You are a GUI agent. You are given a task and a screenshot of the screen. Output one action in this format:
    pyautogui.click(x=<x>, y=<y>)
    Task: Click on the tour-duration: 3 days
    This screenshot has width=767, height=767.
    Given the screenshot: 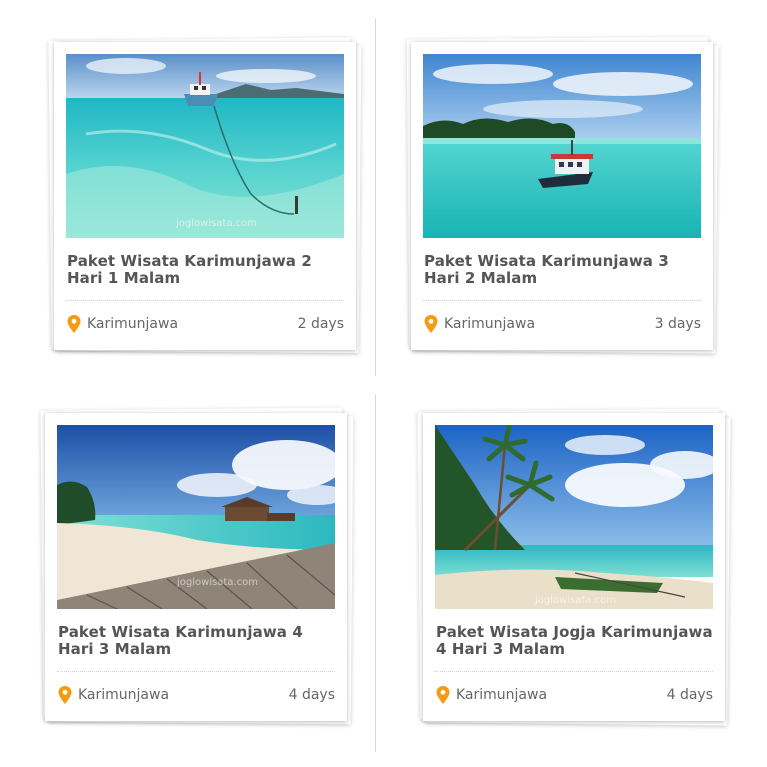 What is the action you would take?
    pyautogui.click(x=677, y=324)
    